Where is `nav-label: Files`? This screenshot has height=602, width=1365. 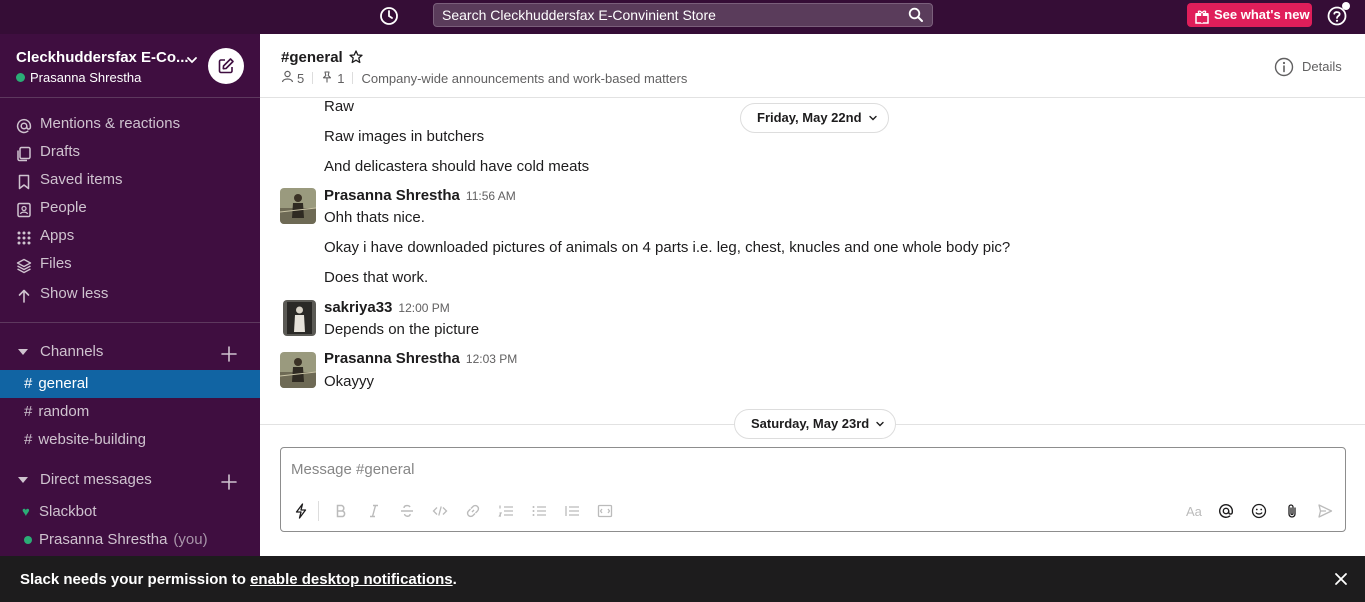
nav-label: Files is located at coordinates (56, 263).